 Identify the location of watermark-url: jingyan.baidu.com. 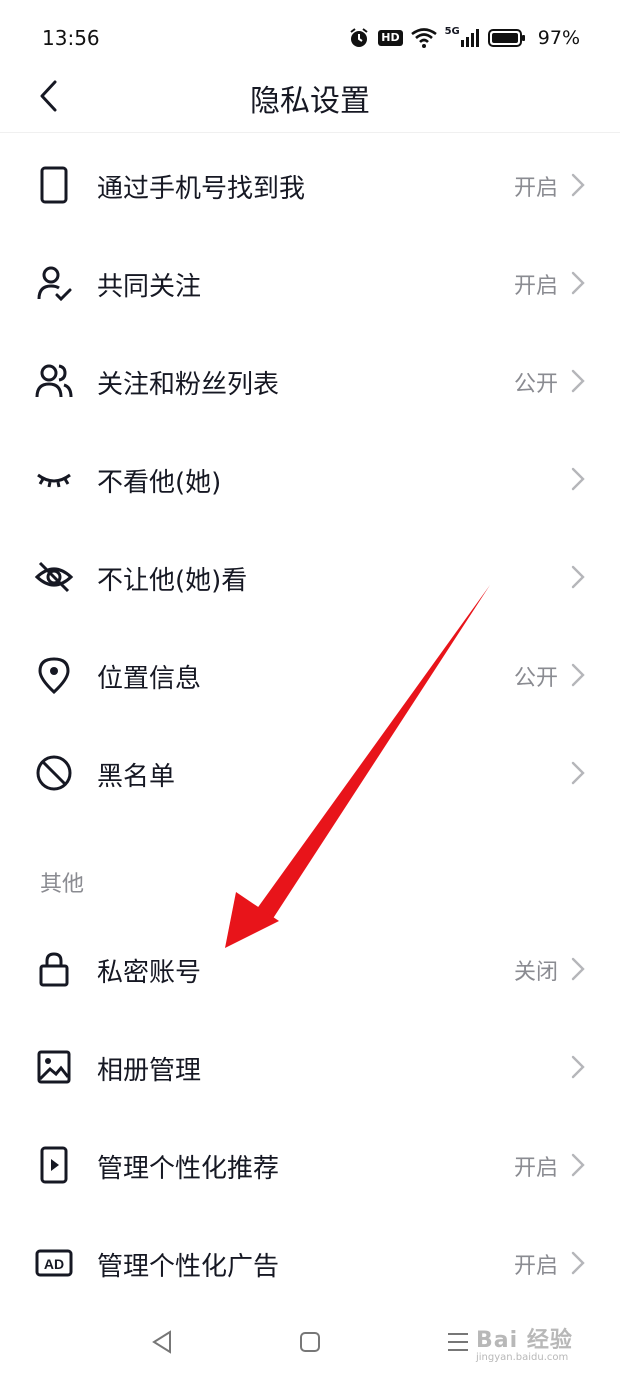
(522, 1357).